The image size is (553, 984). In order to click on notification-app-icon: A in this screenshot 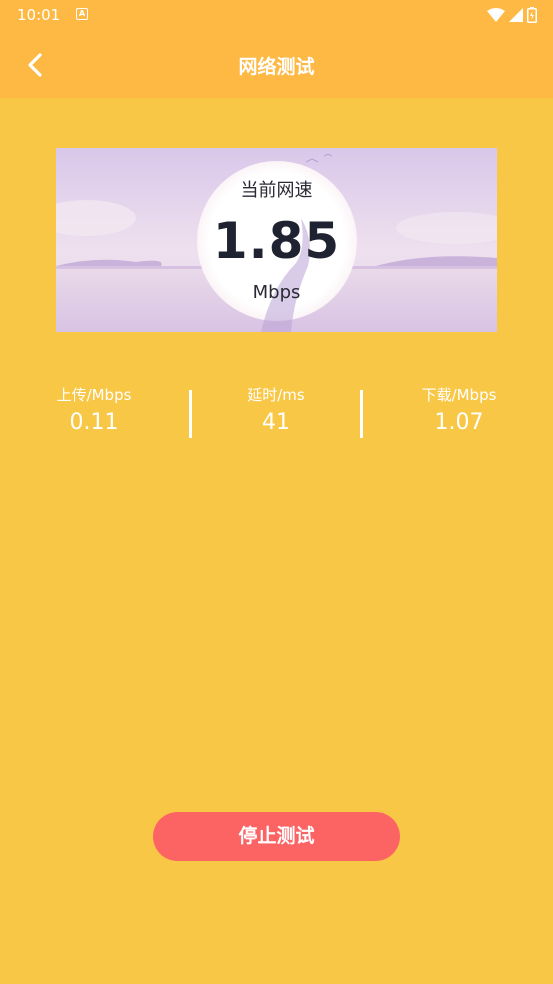, I will do `click(82, 14)`.